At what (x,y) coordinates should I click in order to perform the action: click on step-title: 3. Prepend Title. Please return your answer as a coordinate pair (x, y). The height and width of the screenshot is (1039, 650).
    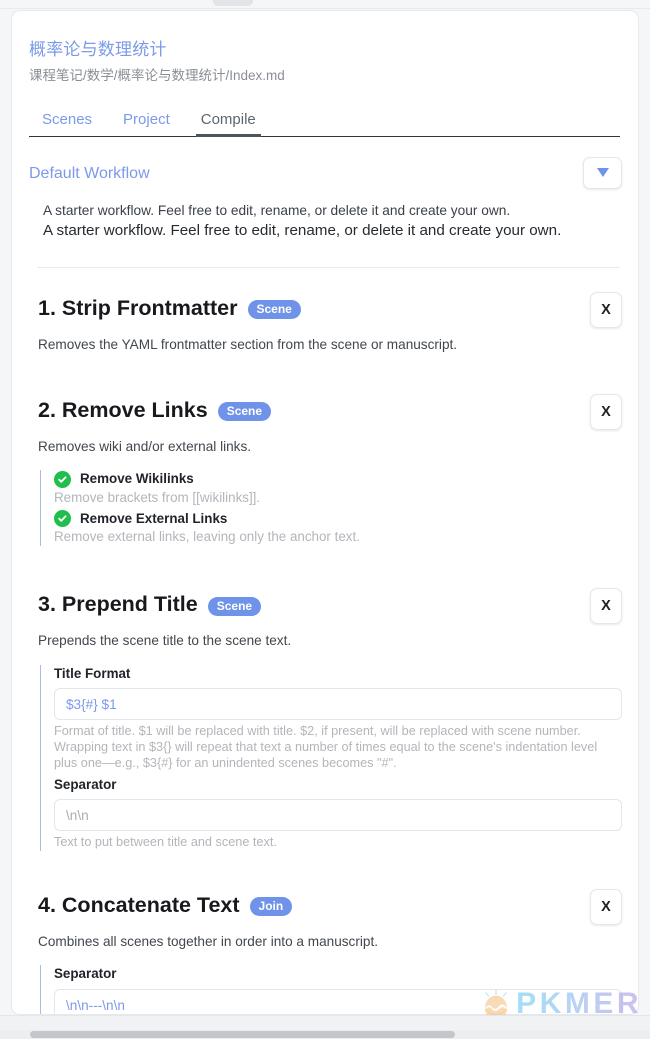
    Looking at the image, I should click on (118, 604).